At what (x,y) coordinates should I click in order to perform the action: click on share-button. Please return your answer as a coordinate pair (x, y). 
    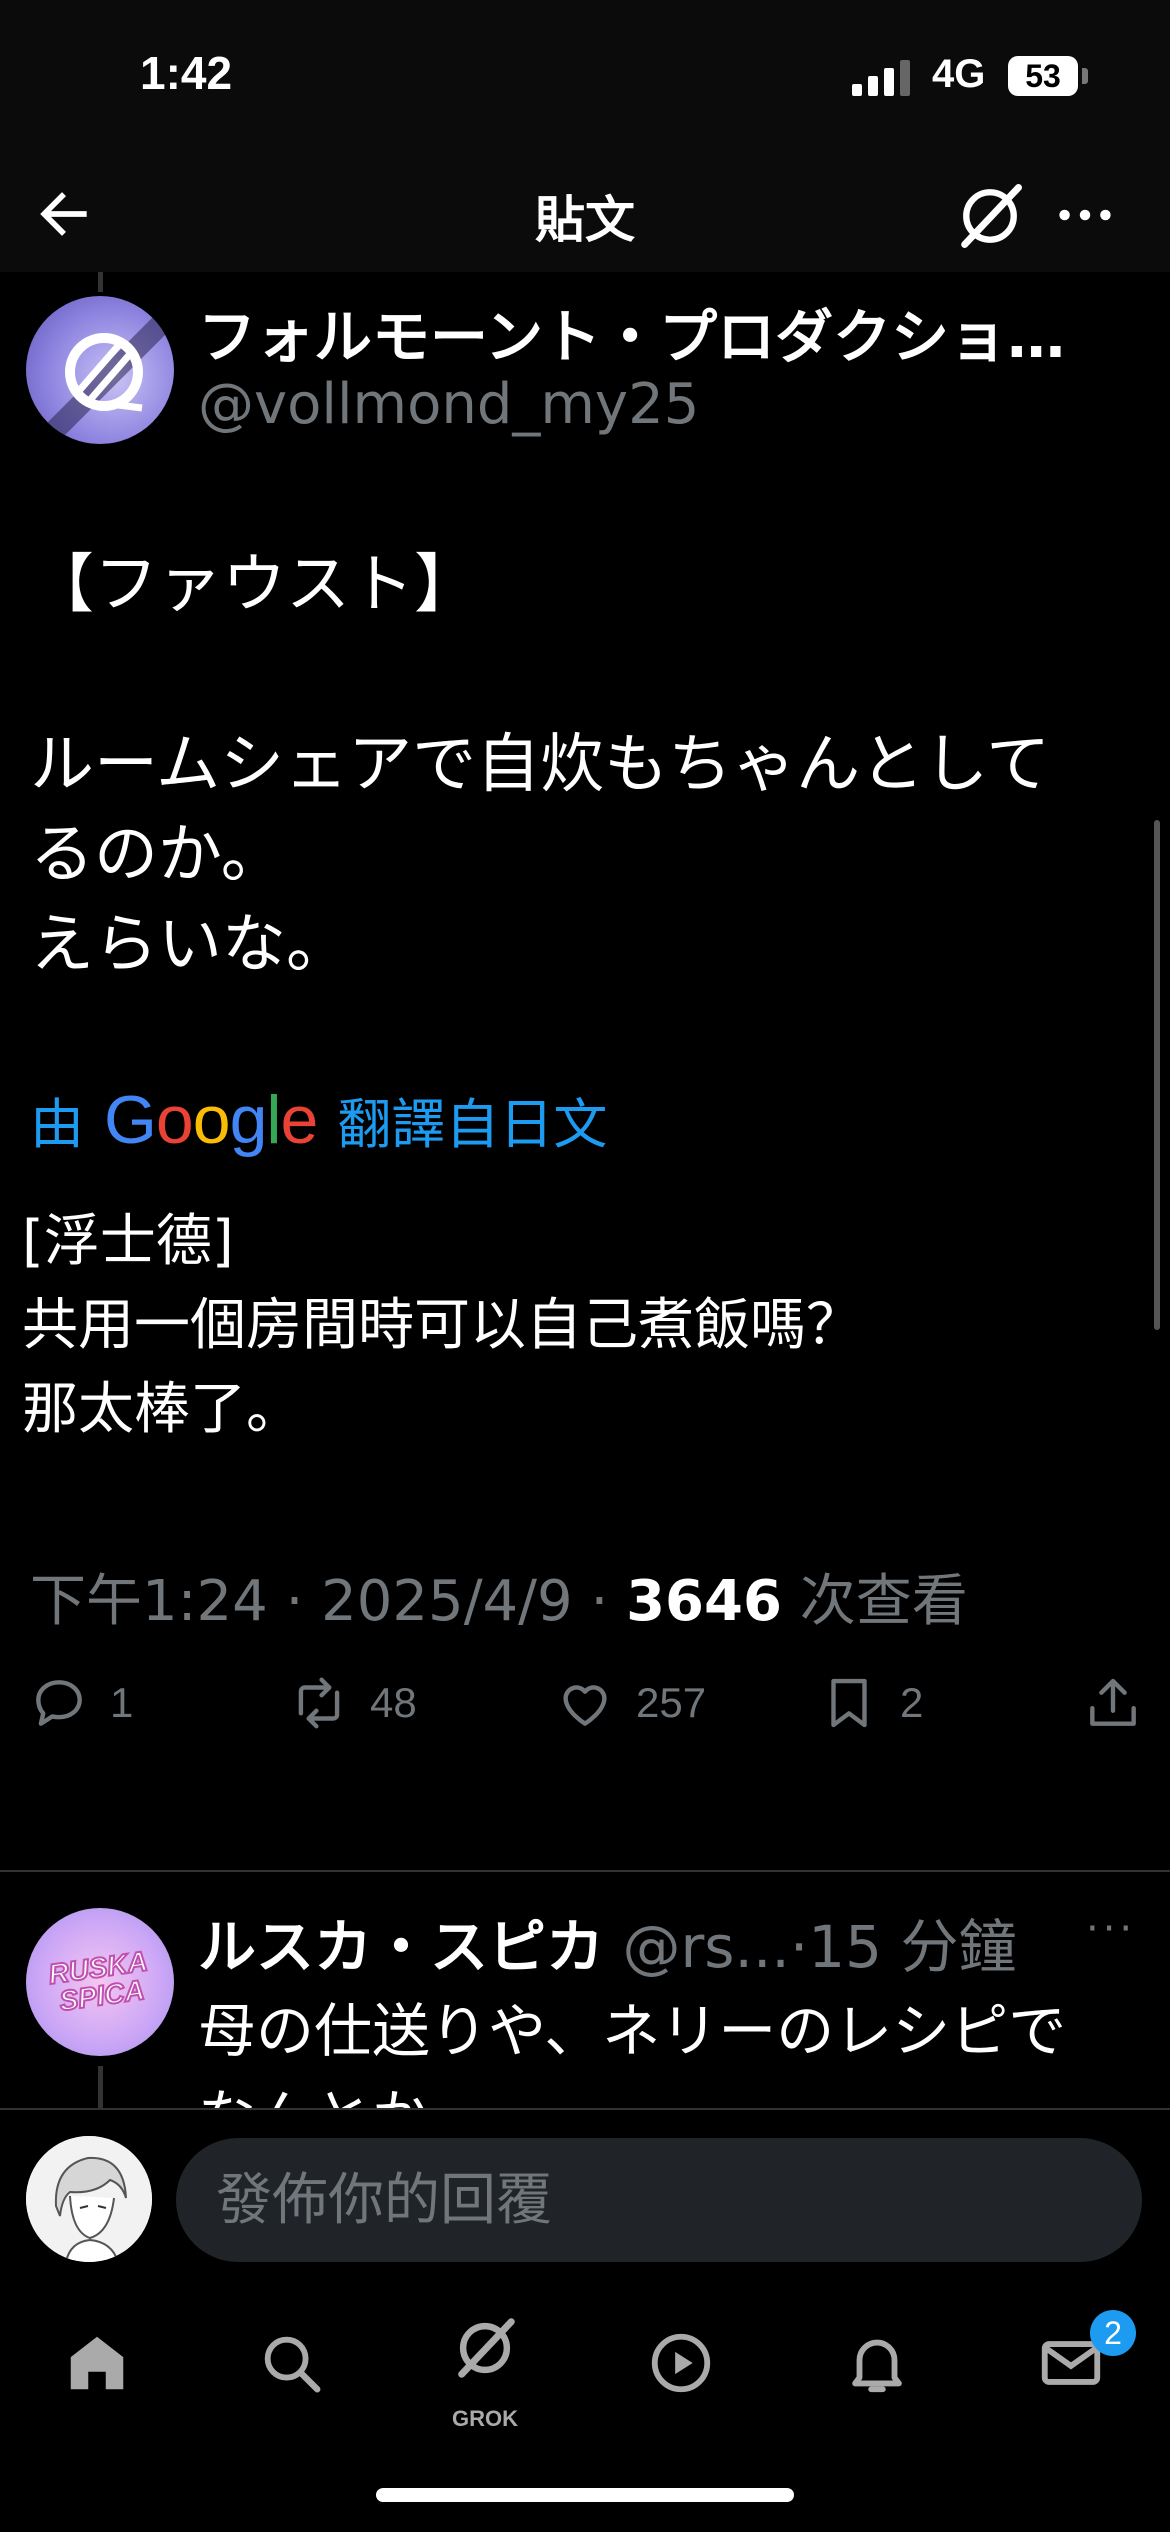
    Looking at the image, I should click on (1113, 1703).